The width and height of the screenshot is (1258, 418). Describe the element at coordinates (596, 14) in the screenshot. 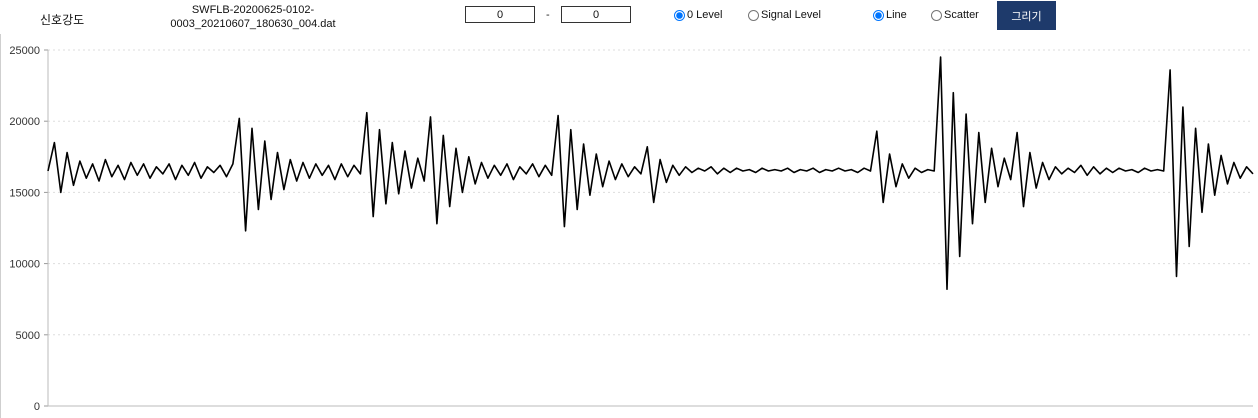

I see `range-end-input` at that location.